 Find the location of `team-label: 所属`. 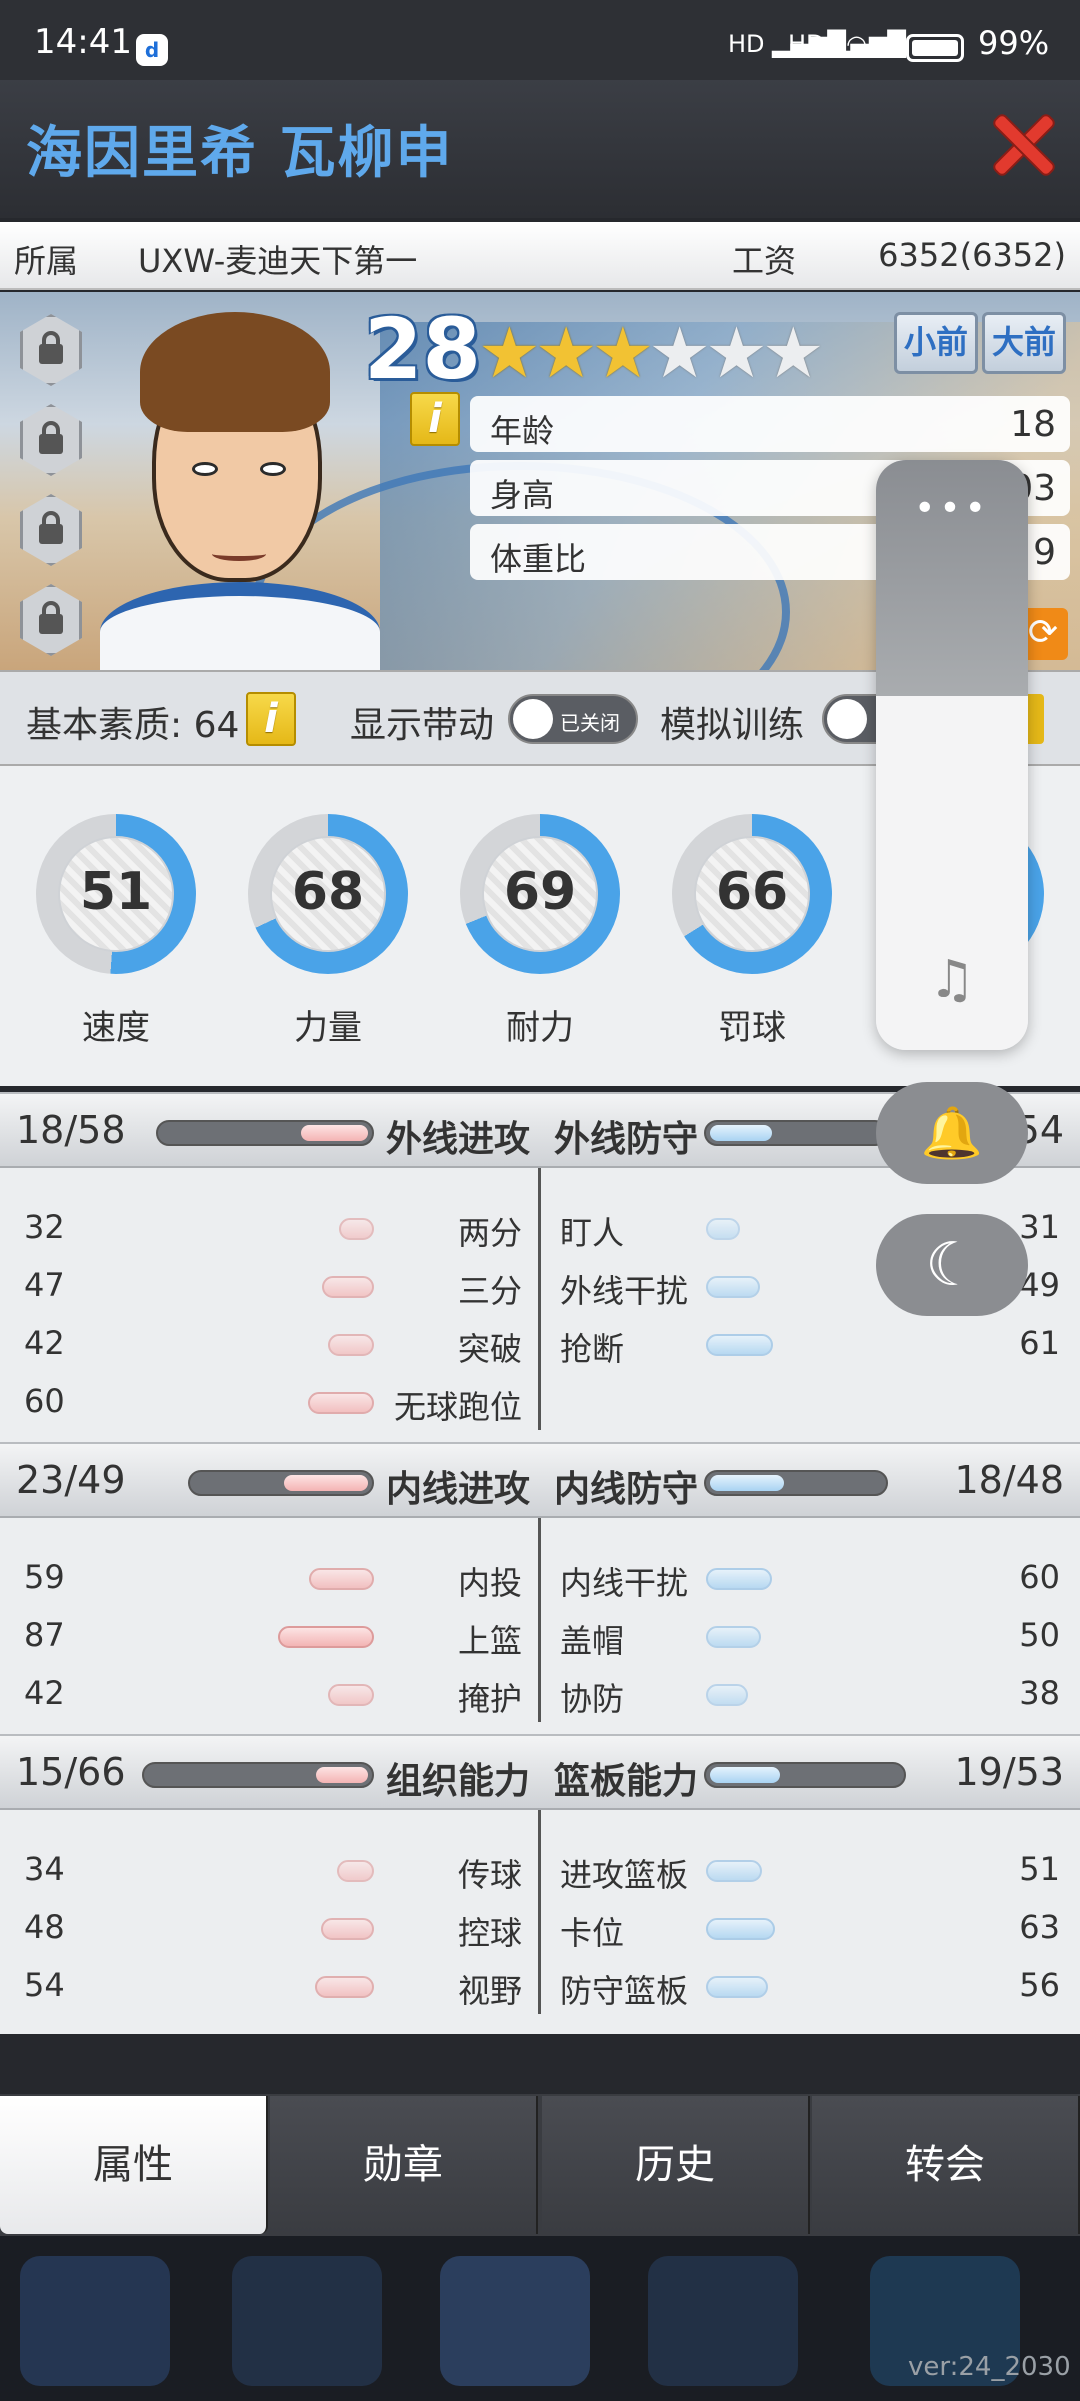

team-label: 所属 is located at coordinates (46, 261).